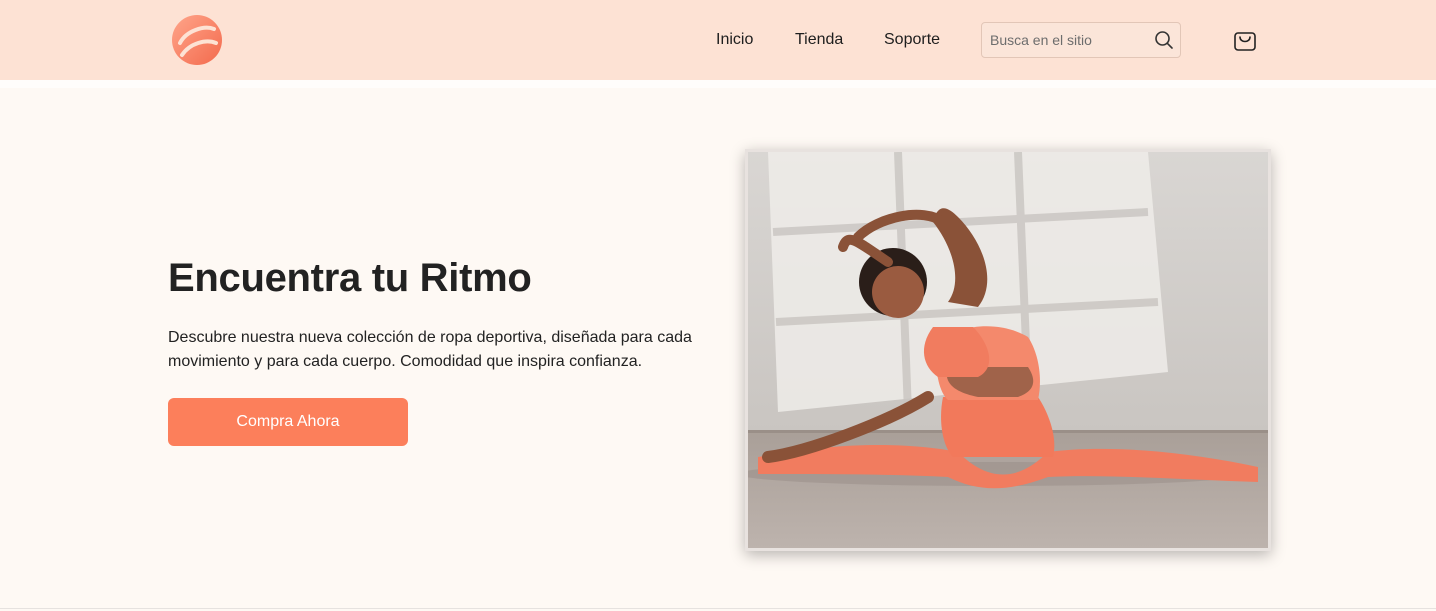 The height and width of the screenshot is (611, 1436). What do you see at coordinates (350, 278) in the screenshot?
I see `hero-title: Encuentra tu Ritmo` at bounding box center [350, 278].